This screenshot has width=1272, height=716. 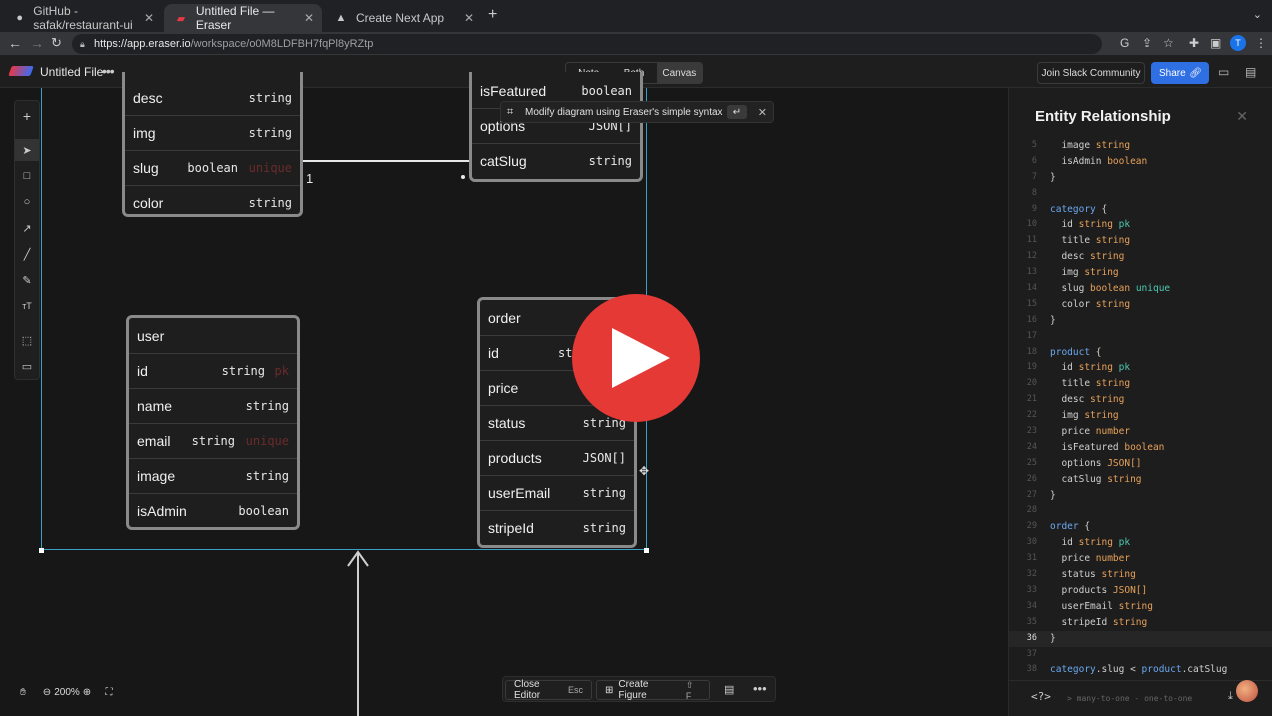 What do you see at coordinates (1140, 289) in the screenshot?
I see `code-line: 14 slug boolean unique` at bounding box center [1140, 289].